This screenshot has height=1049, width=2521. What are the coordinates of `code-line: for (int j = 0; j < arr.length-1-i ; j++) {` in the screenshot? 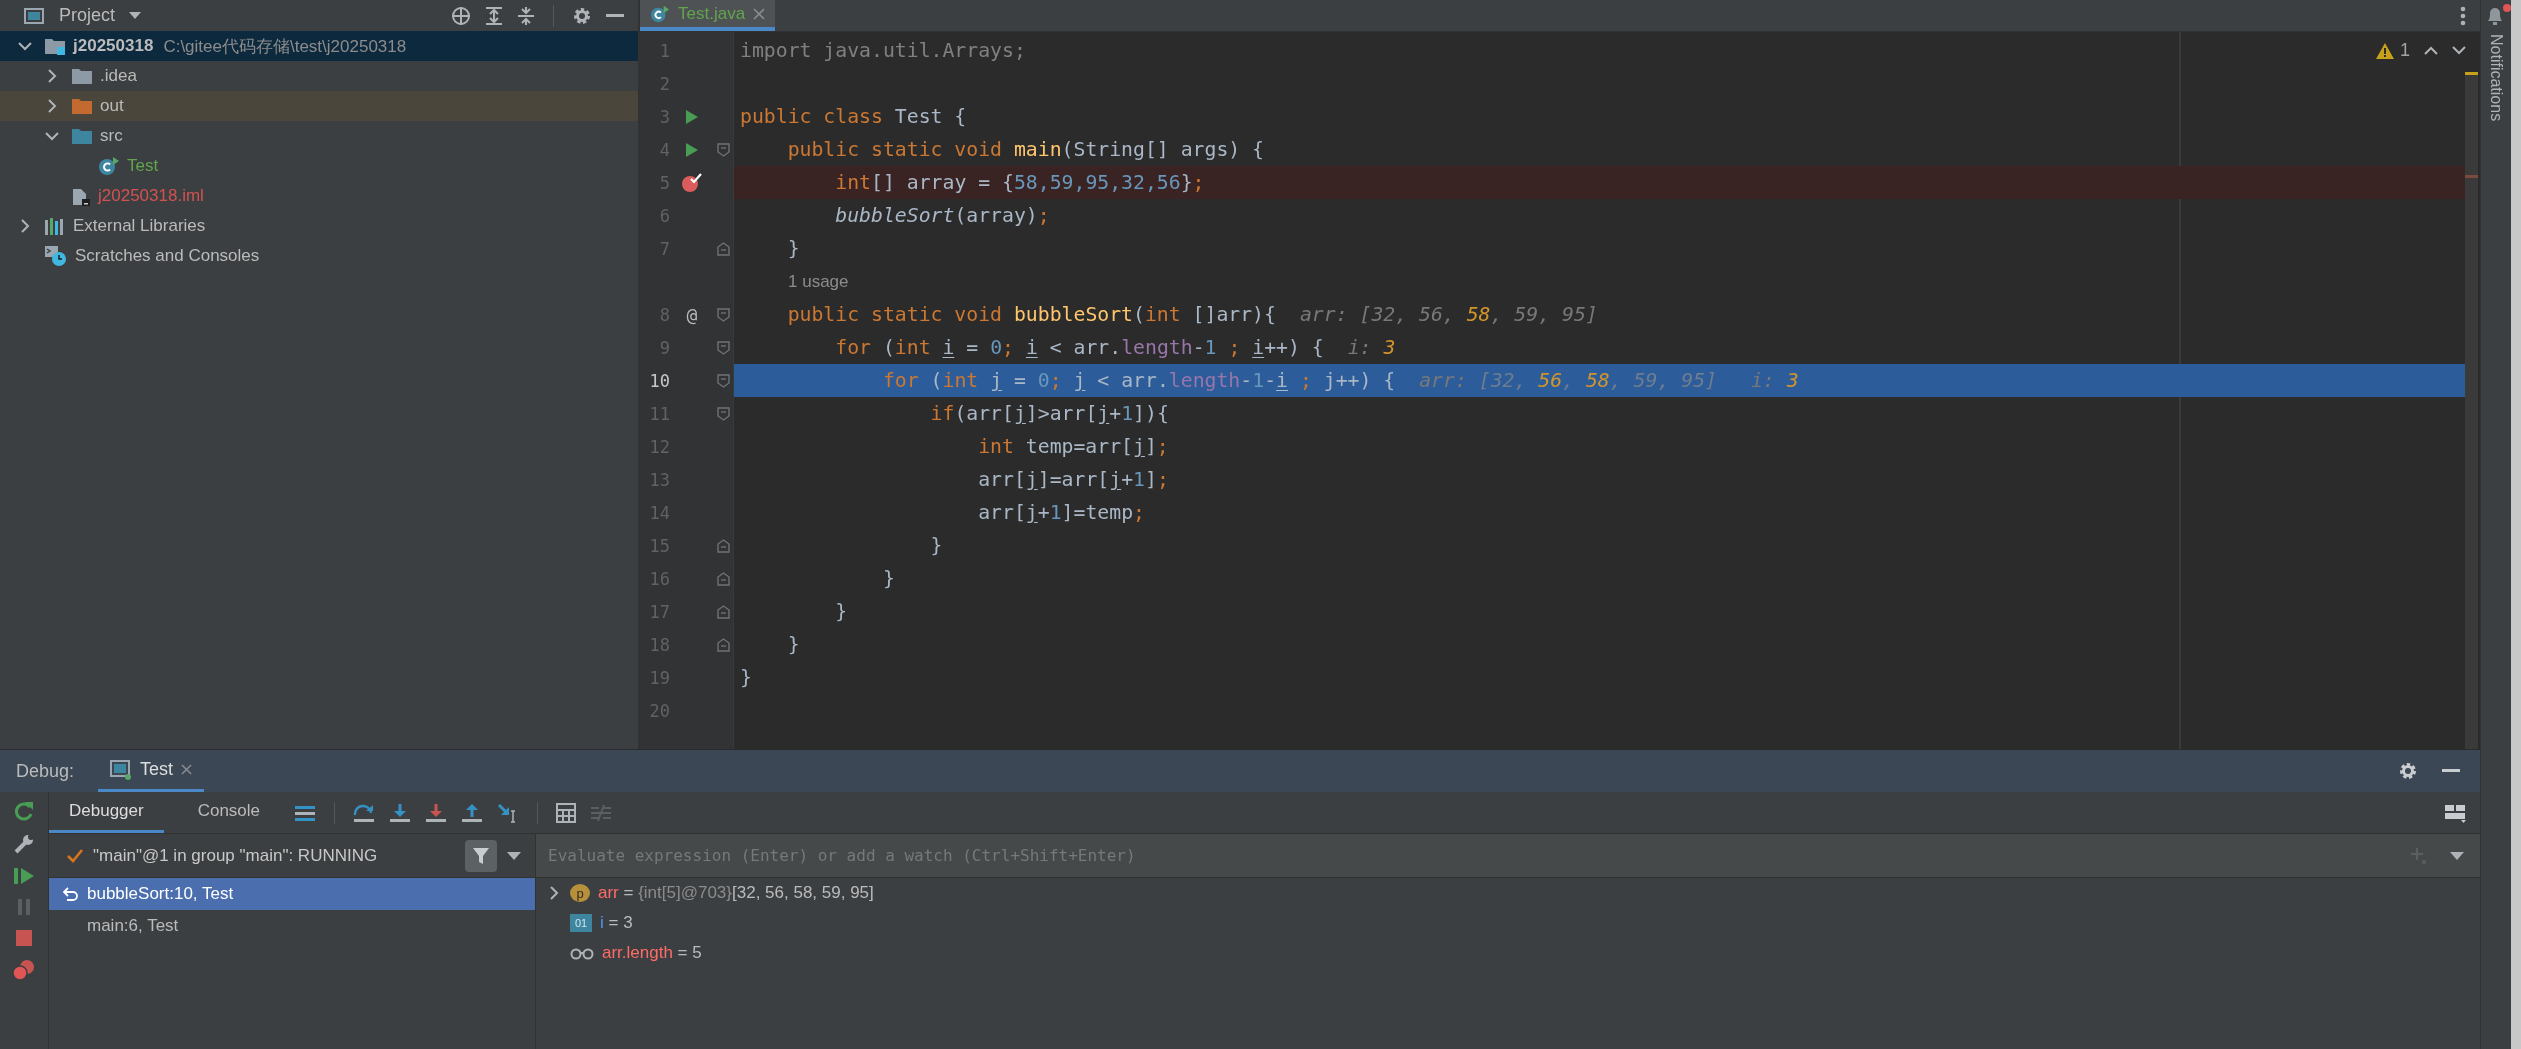 It's located at (1138, 380).